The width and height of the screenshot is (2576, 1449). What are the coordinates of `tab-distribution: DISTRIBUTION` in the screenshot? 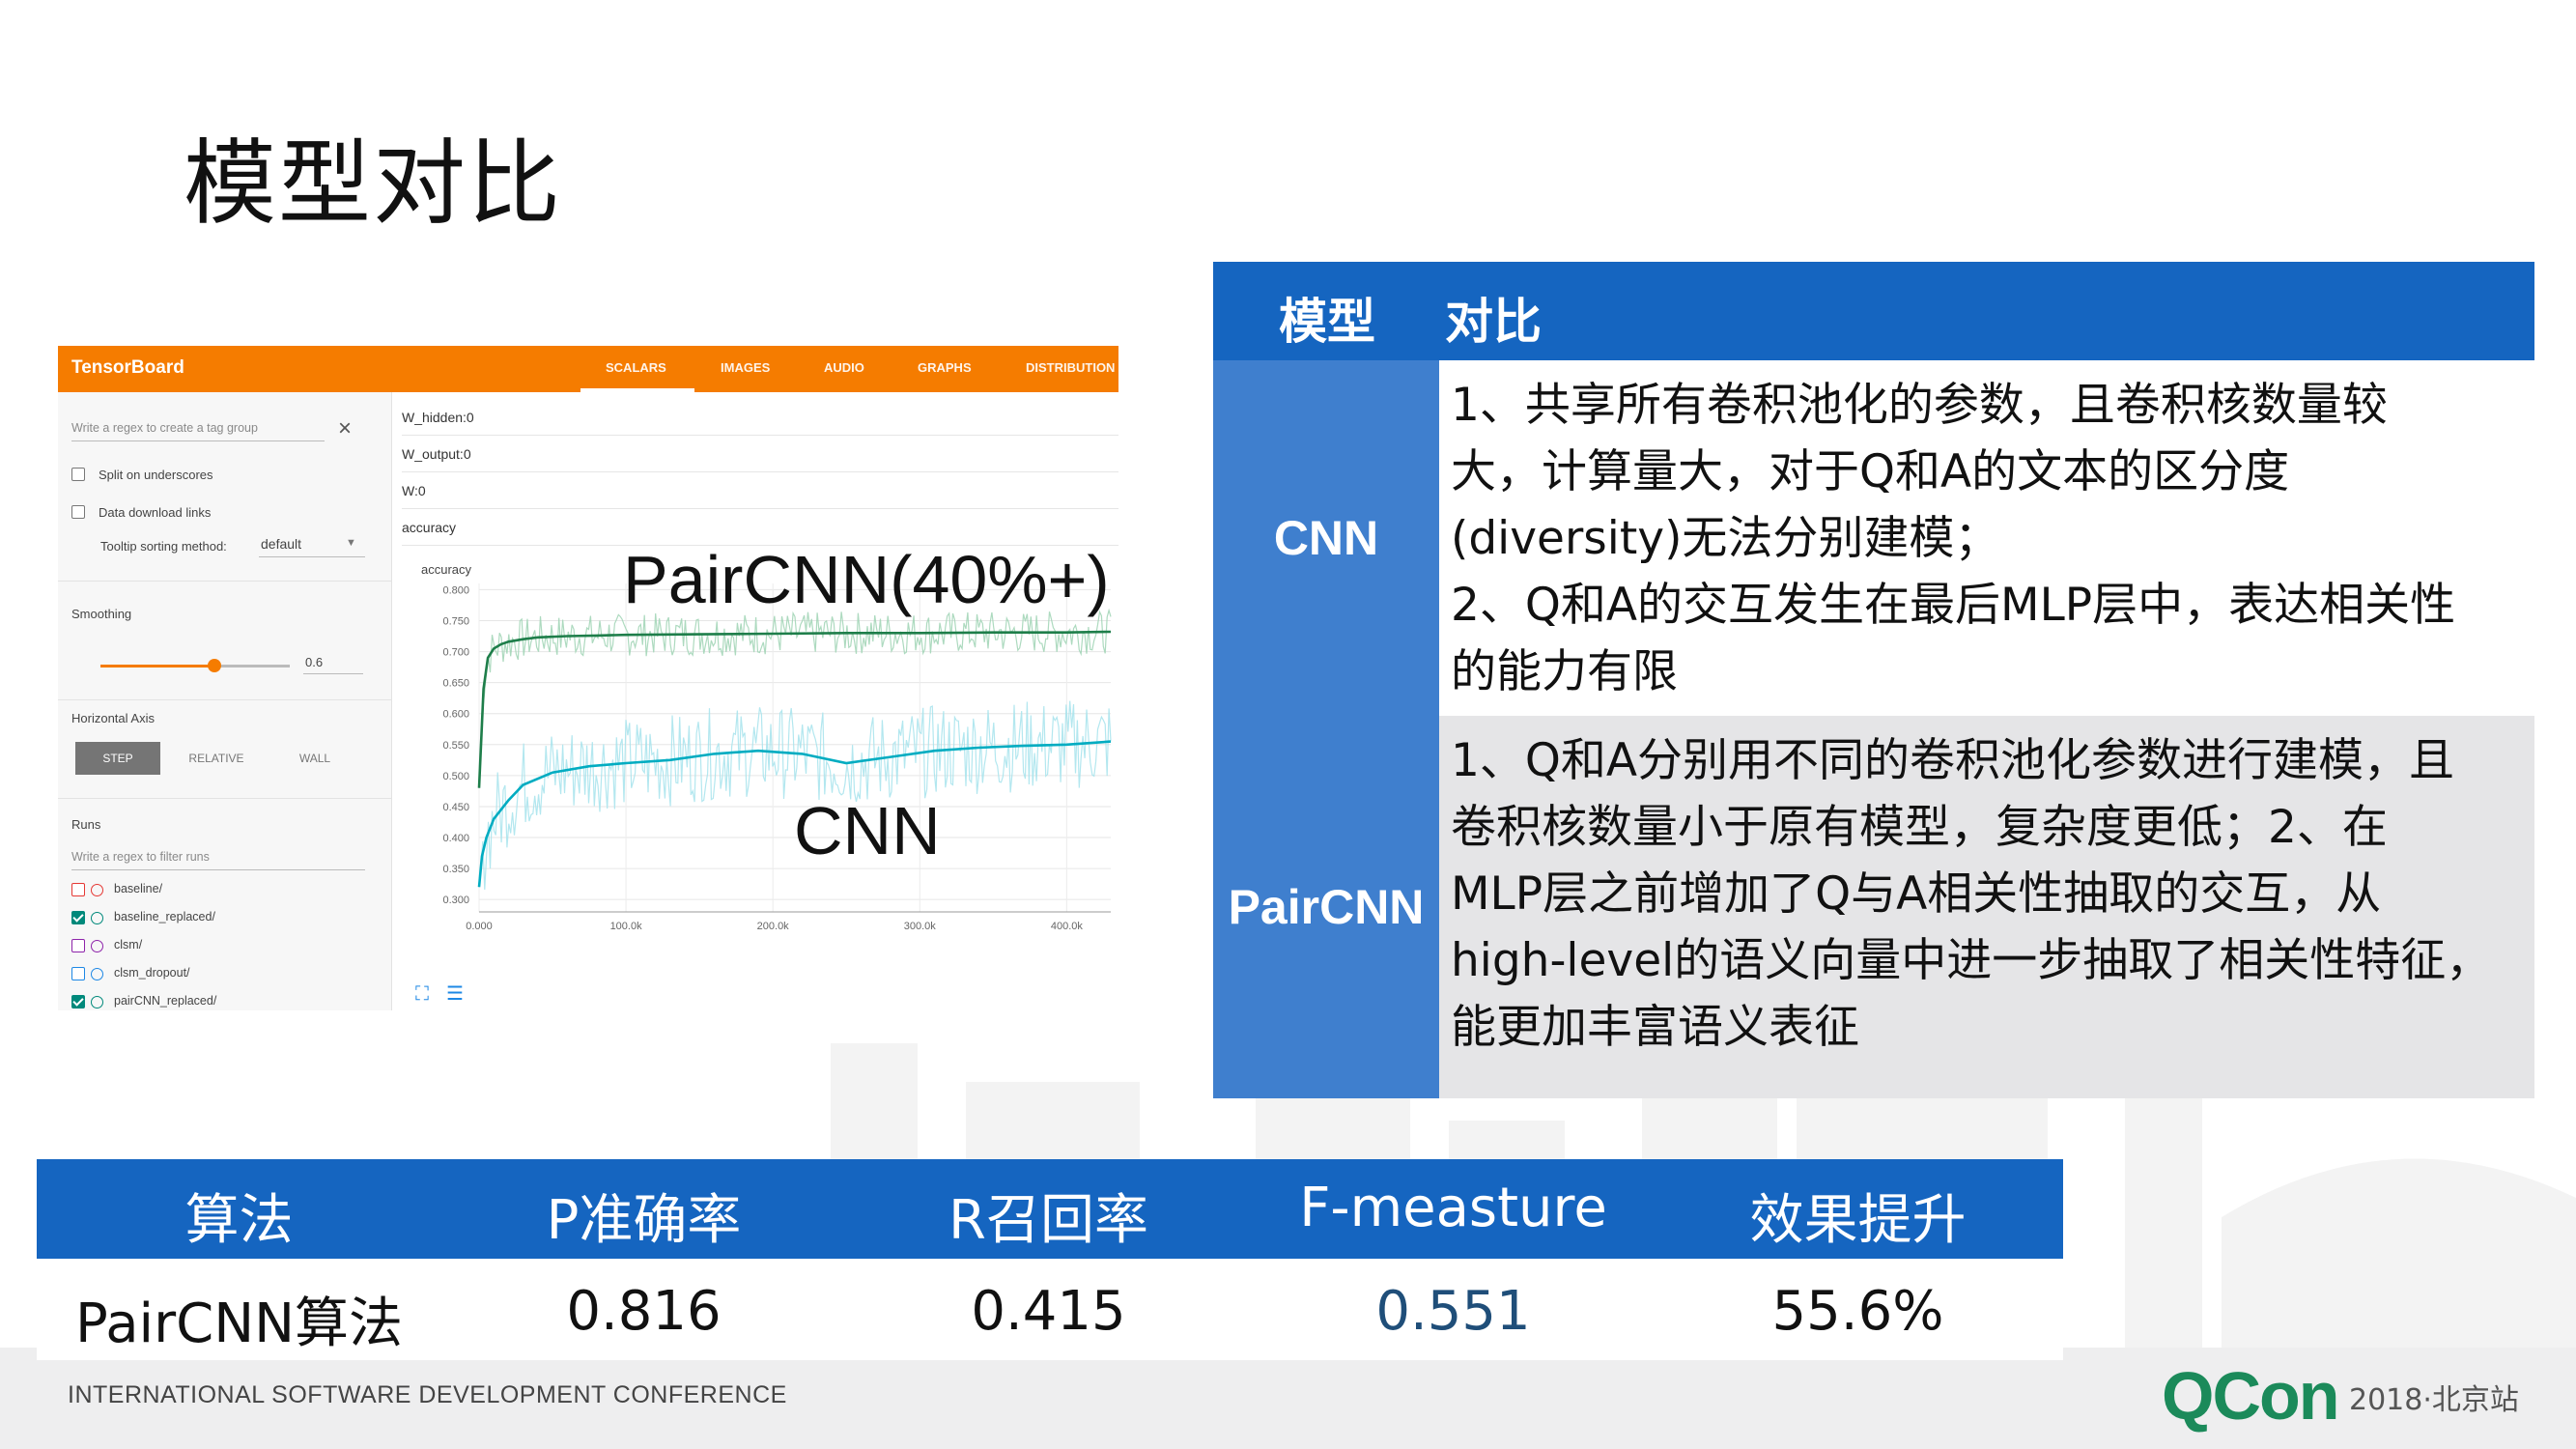 It's located at (1070, 367).